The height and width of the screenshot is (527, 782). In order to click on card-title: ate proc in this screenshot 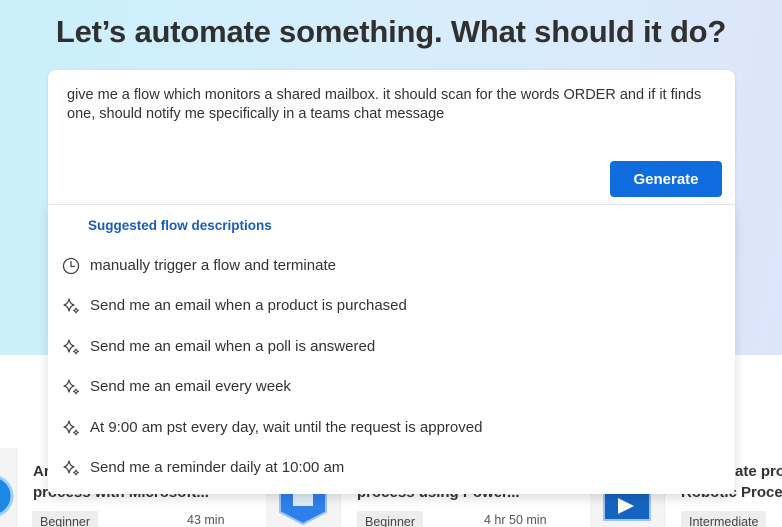, I will do `click(758, 471)`.